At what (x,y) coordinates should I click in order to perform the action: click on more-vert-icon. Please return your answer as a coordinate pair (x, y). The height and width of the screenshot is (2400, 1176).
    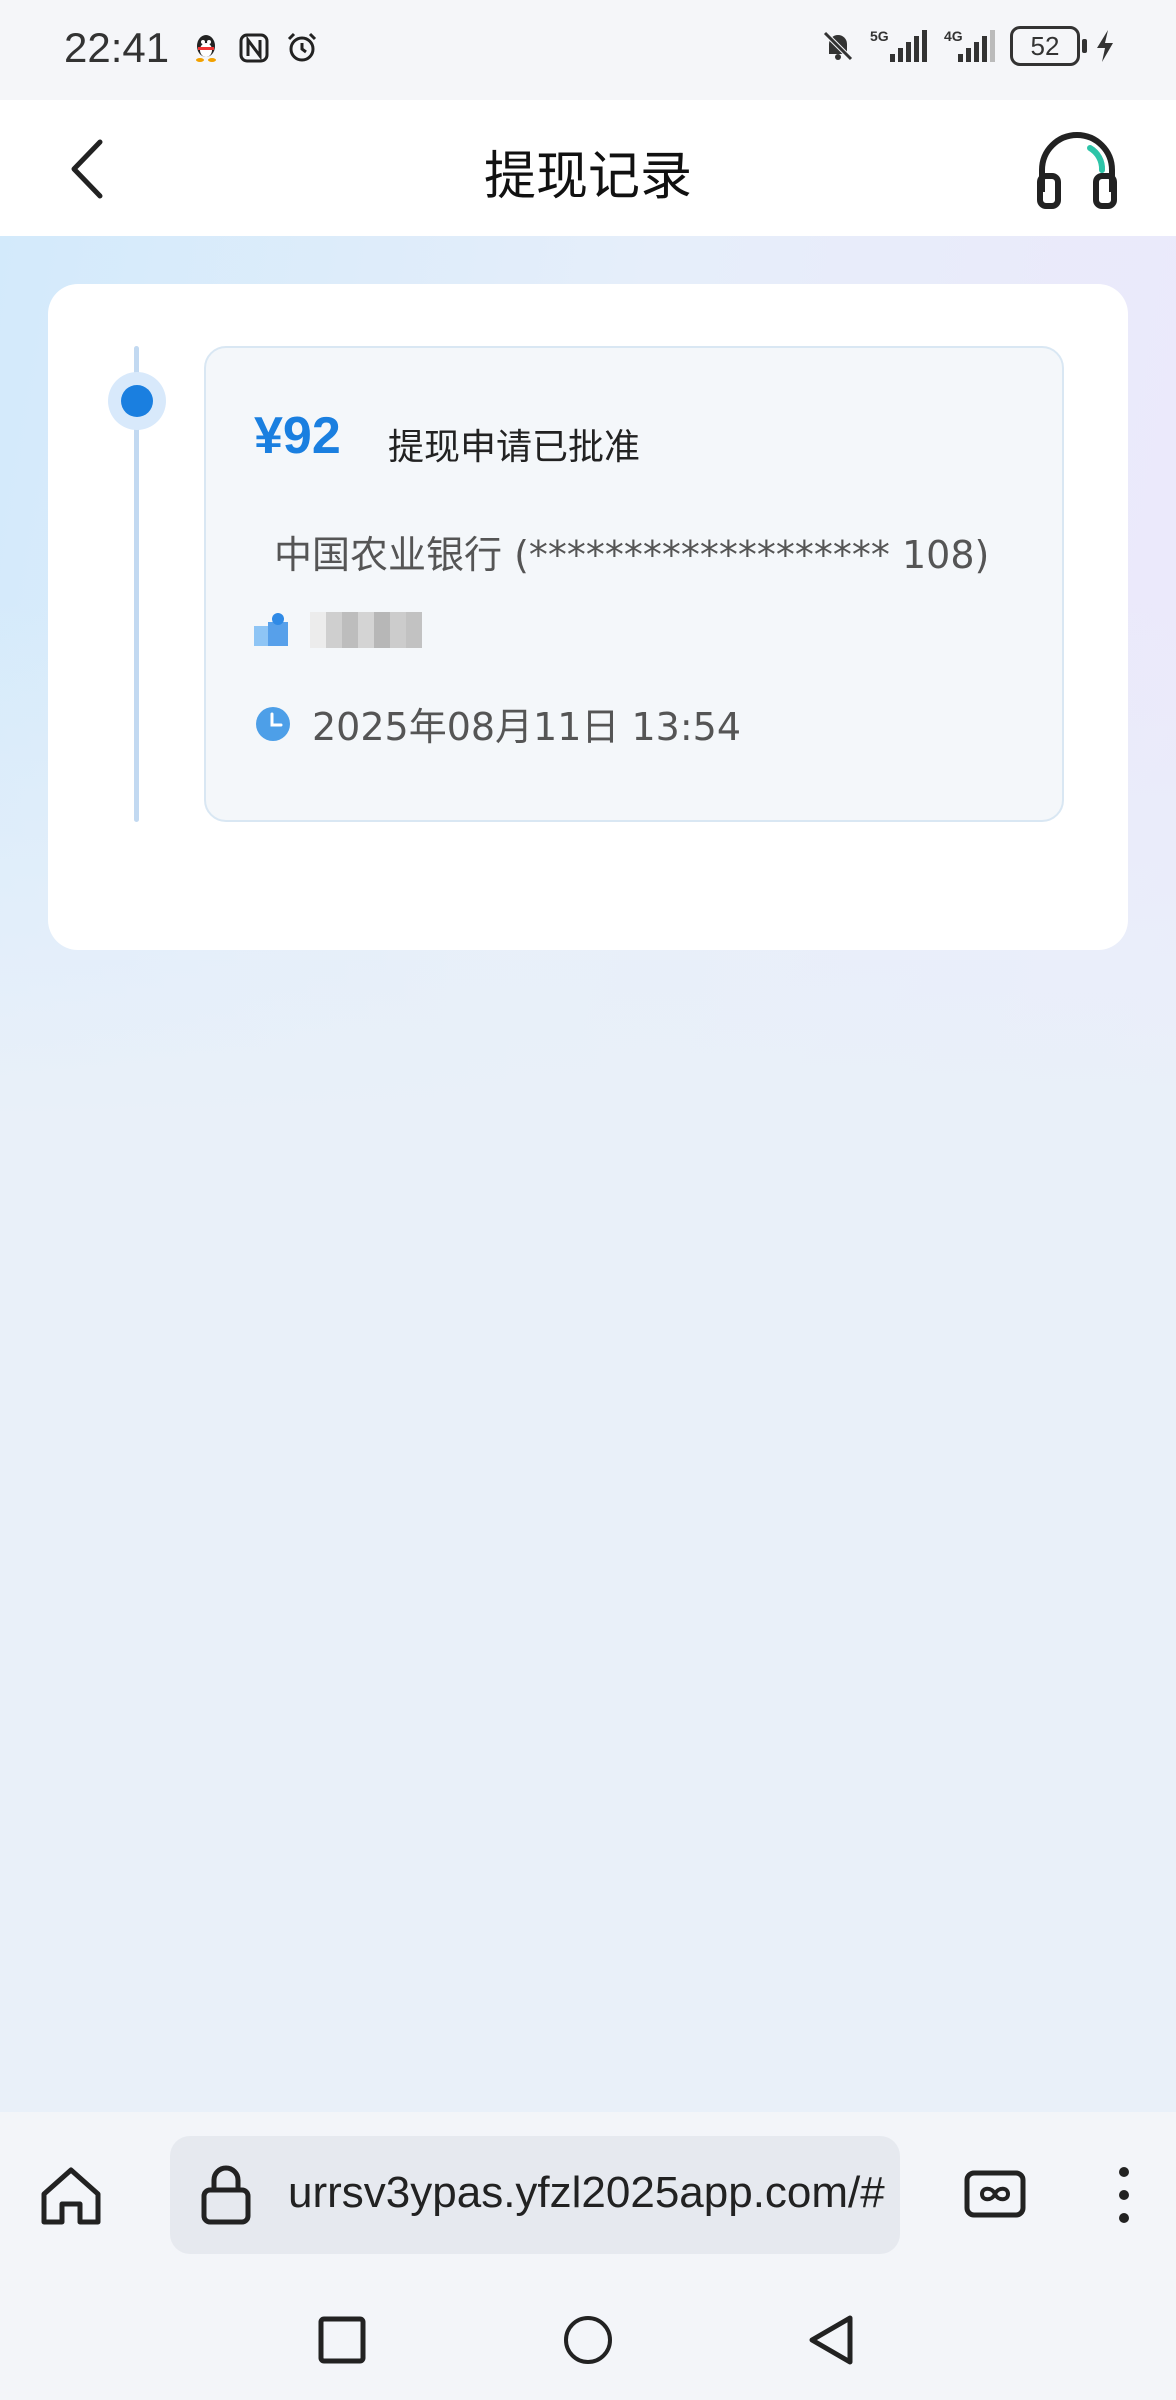
    Looking at the image, I should click on (1124, 2195).